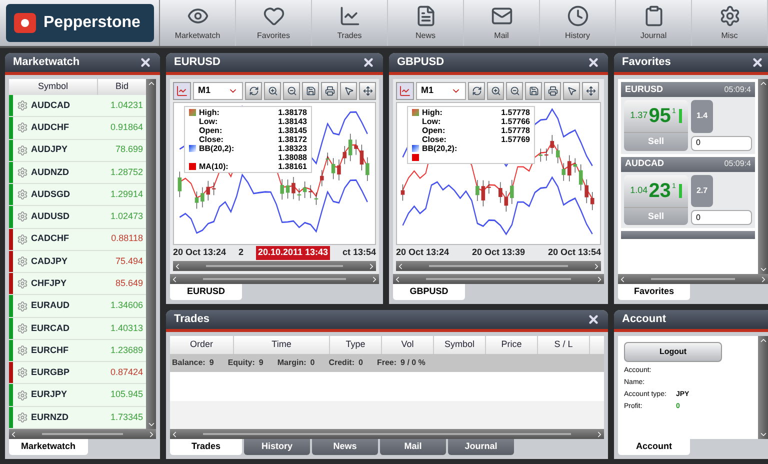 The width and height of the screenshot is (768, 464). What do you see at coordinates (654, 292) in the screenshot?
I see `panel-tab: Favorites` at bounding box center [654, 292].